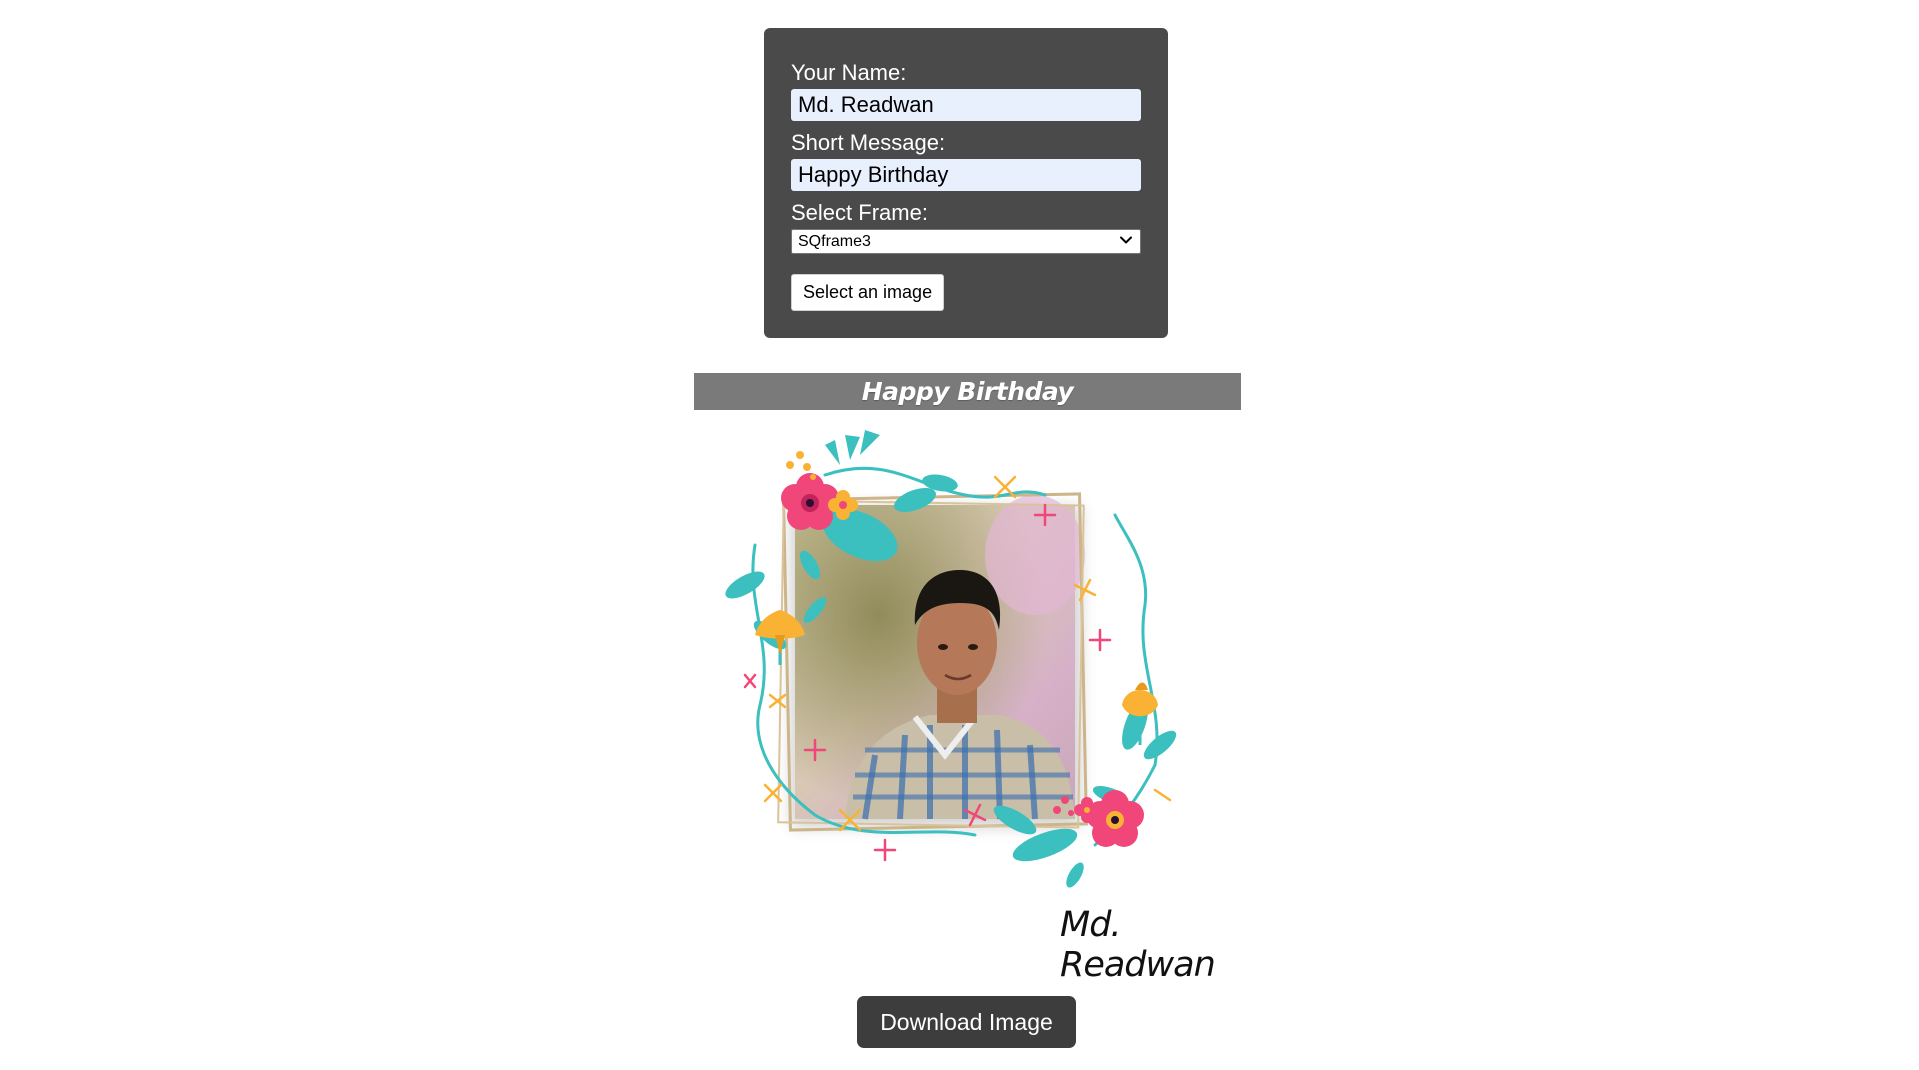  What do you see at coordinates (951, 659) in the screenshot?
I see `frame-artwork` at bounding box center [951, 659].